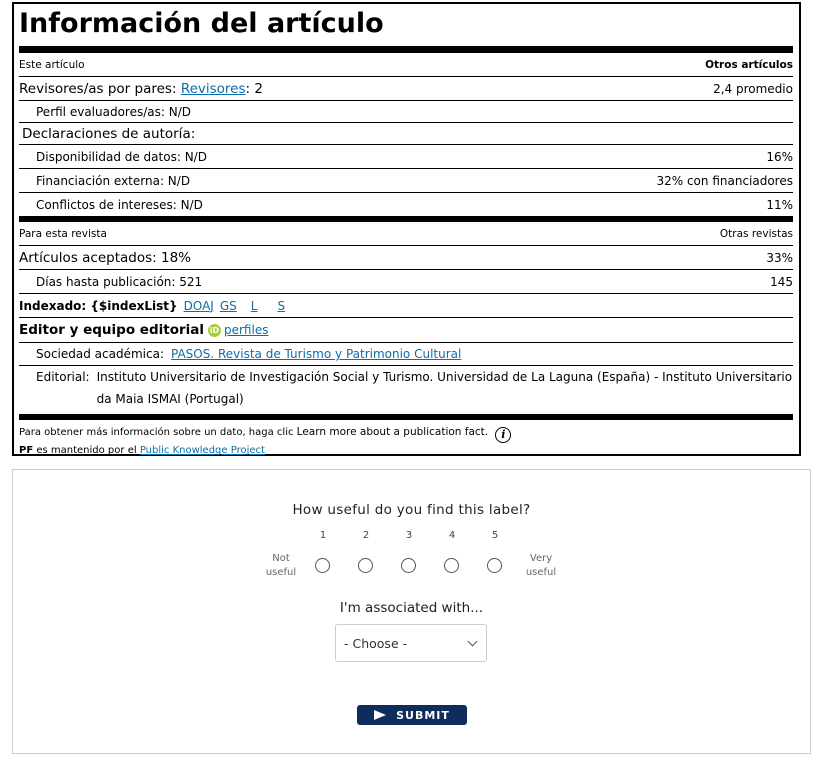  I want to click on external-funding-other: 32% con financiadores, so click(724, 180).